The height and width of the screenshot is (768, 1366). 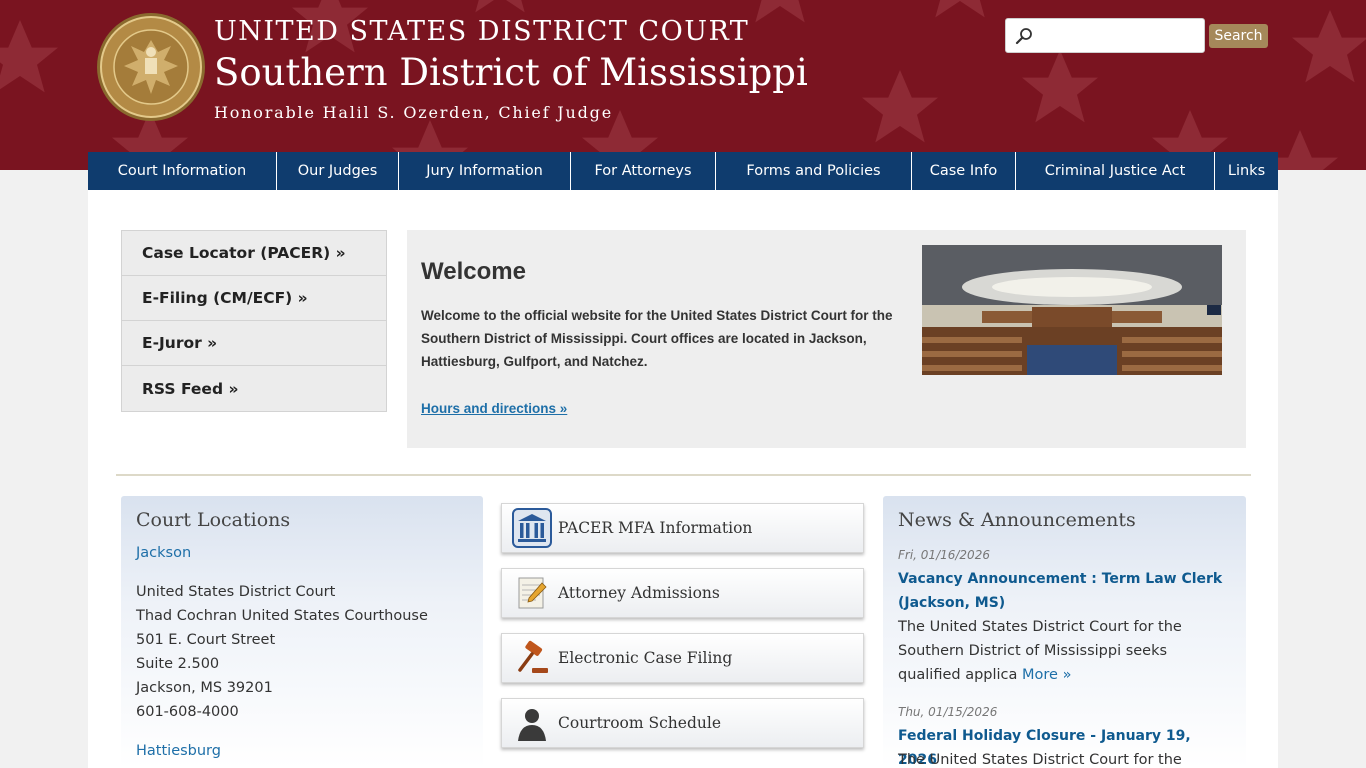 What do you see at coordinates (683, 475) in the screenshot?
I see `section-divider` at bounding box center [683, 475].